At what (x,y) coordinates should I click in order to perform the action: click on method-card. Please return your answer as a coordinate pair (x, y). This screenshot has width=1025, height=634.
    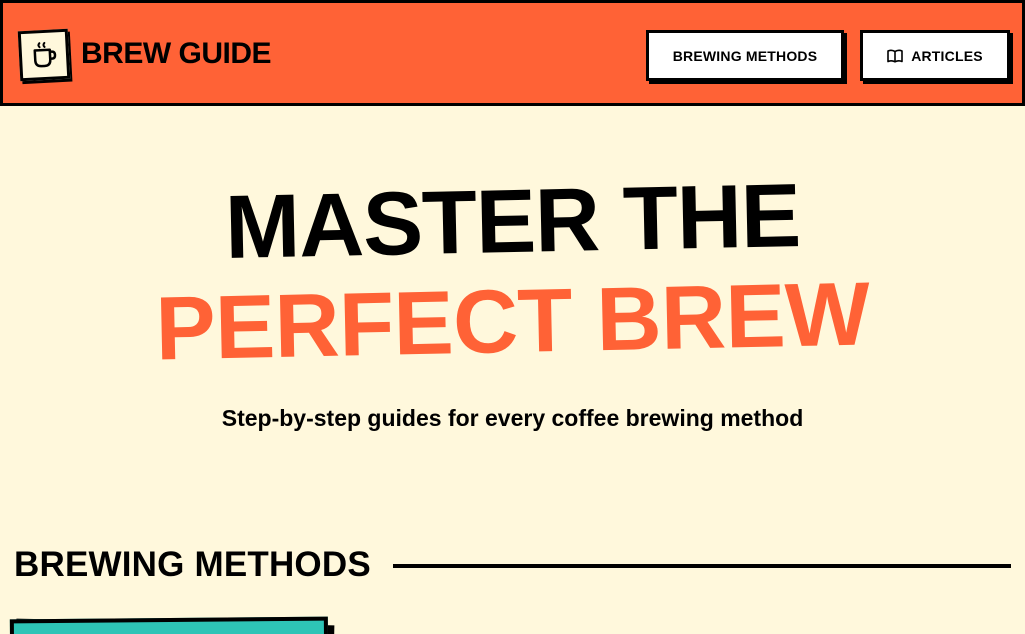
    Looking at the image, I should click on (169, 625).